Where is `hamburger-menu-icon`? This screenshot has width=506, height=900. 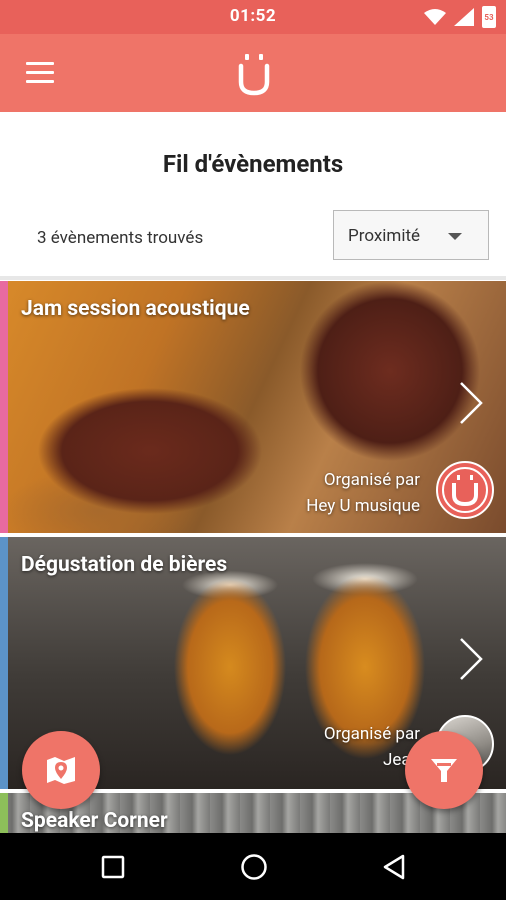 hamburger-menu-icon is located at coordinates (40, 73).